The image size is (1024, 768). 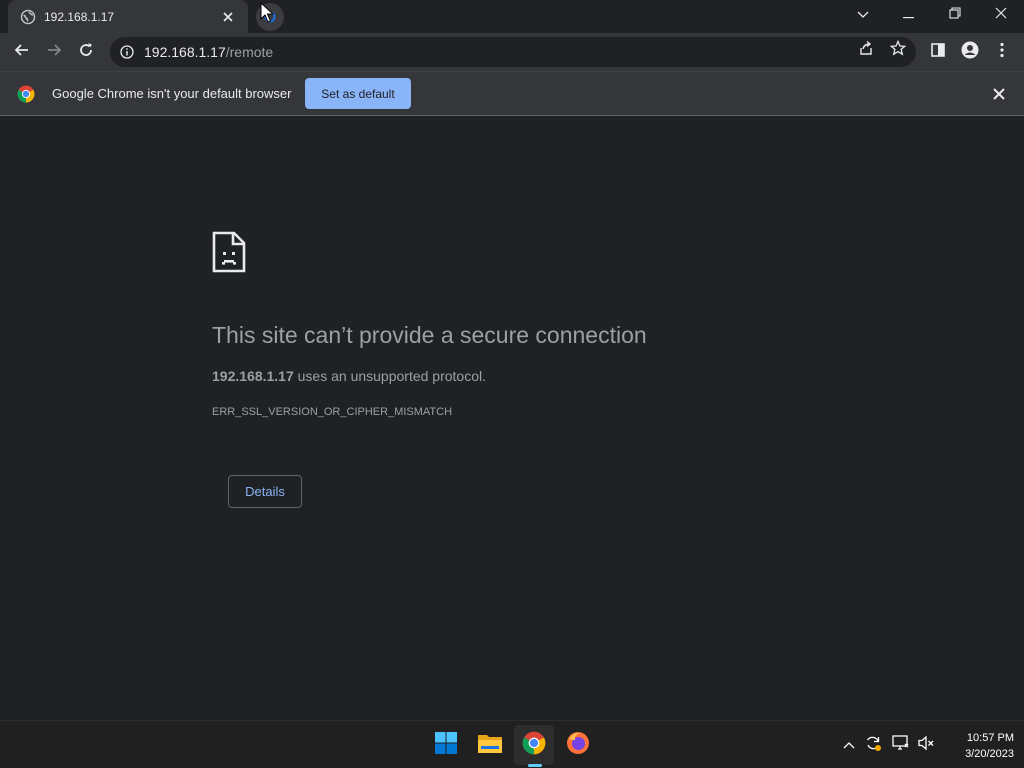 What do you see at coordinates (265, 491) in the screenshot?
I see `details-button: Details` at bounding box center [265, 491].